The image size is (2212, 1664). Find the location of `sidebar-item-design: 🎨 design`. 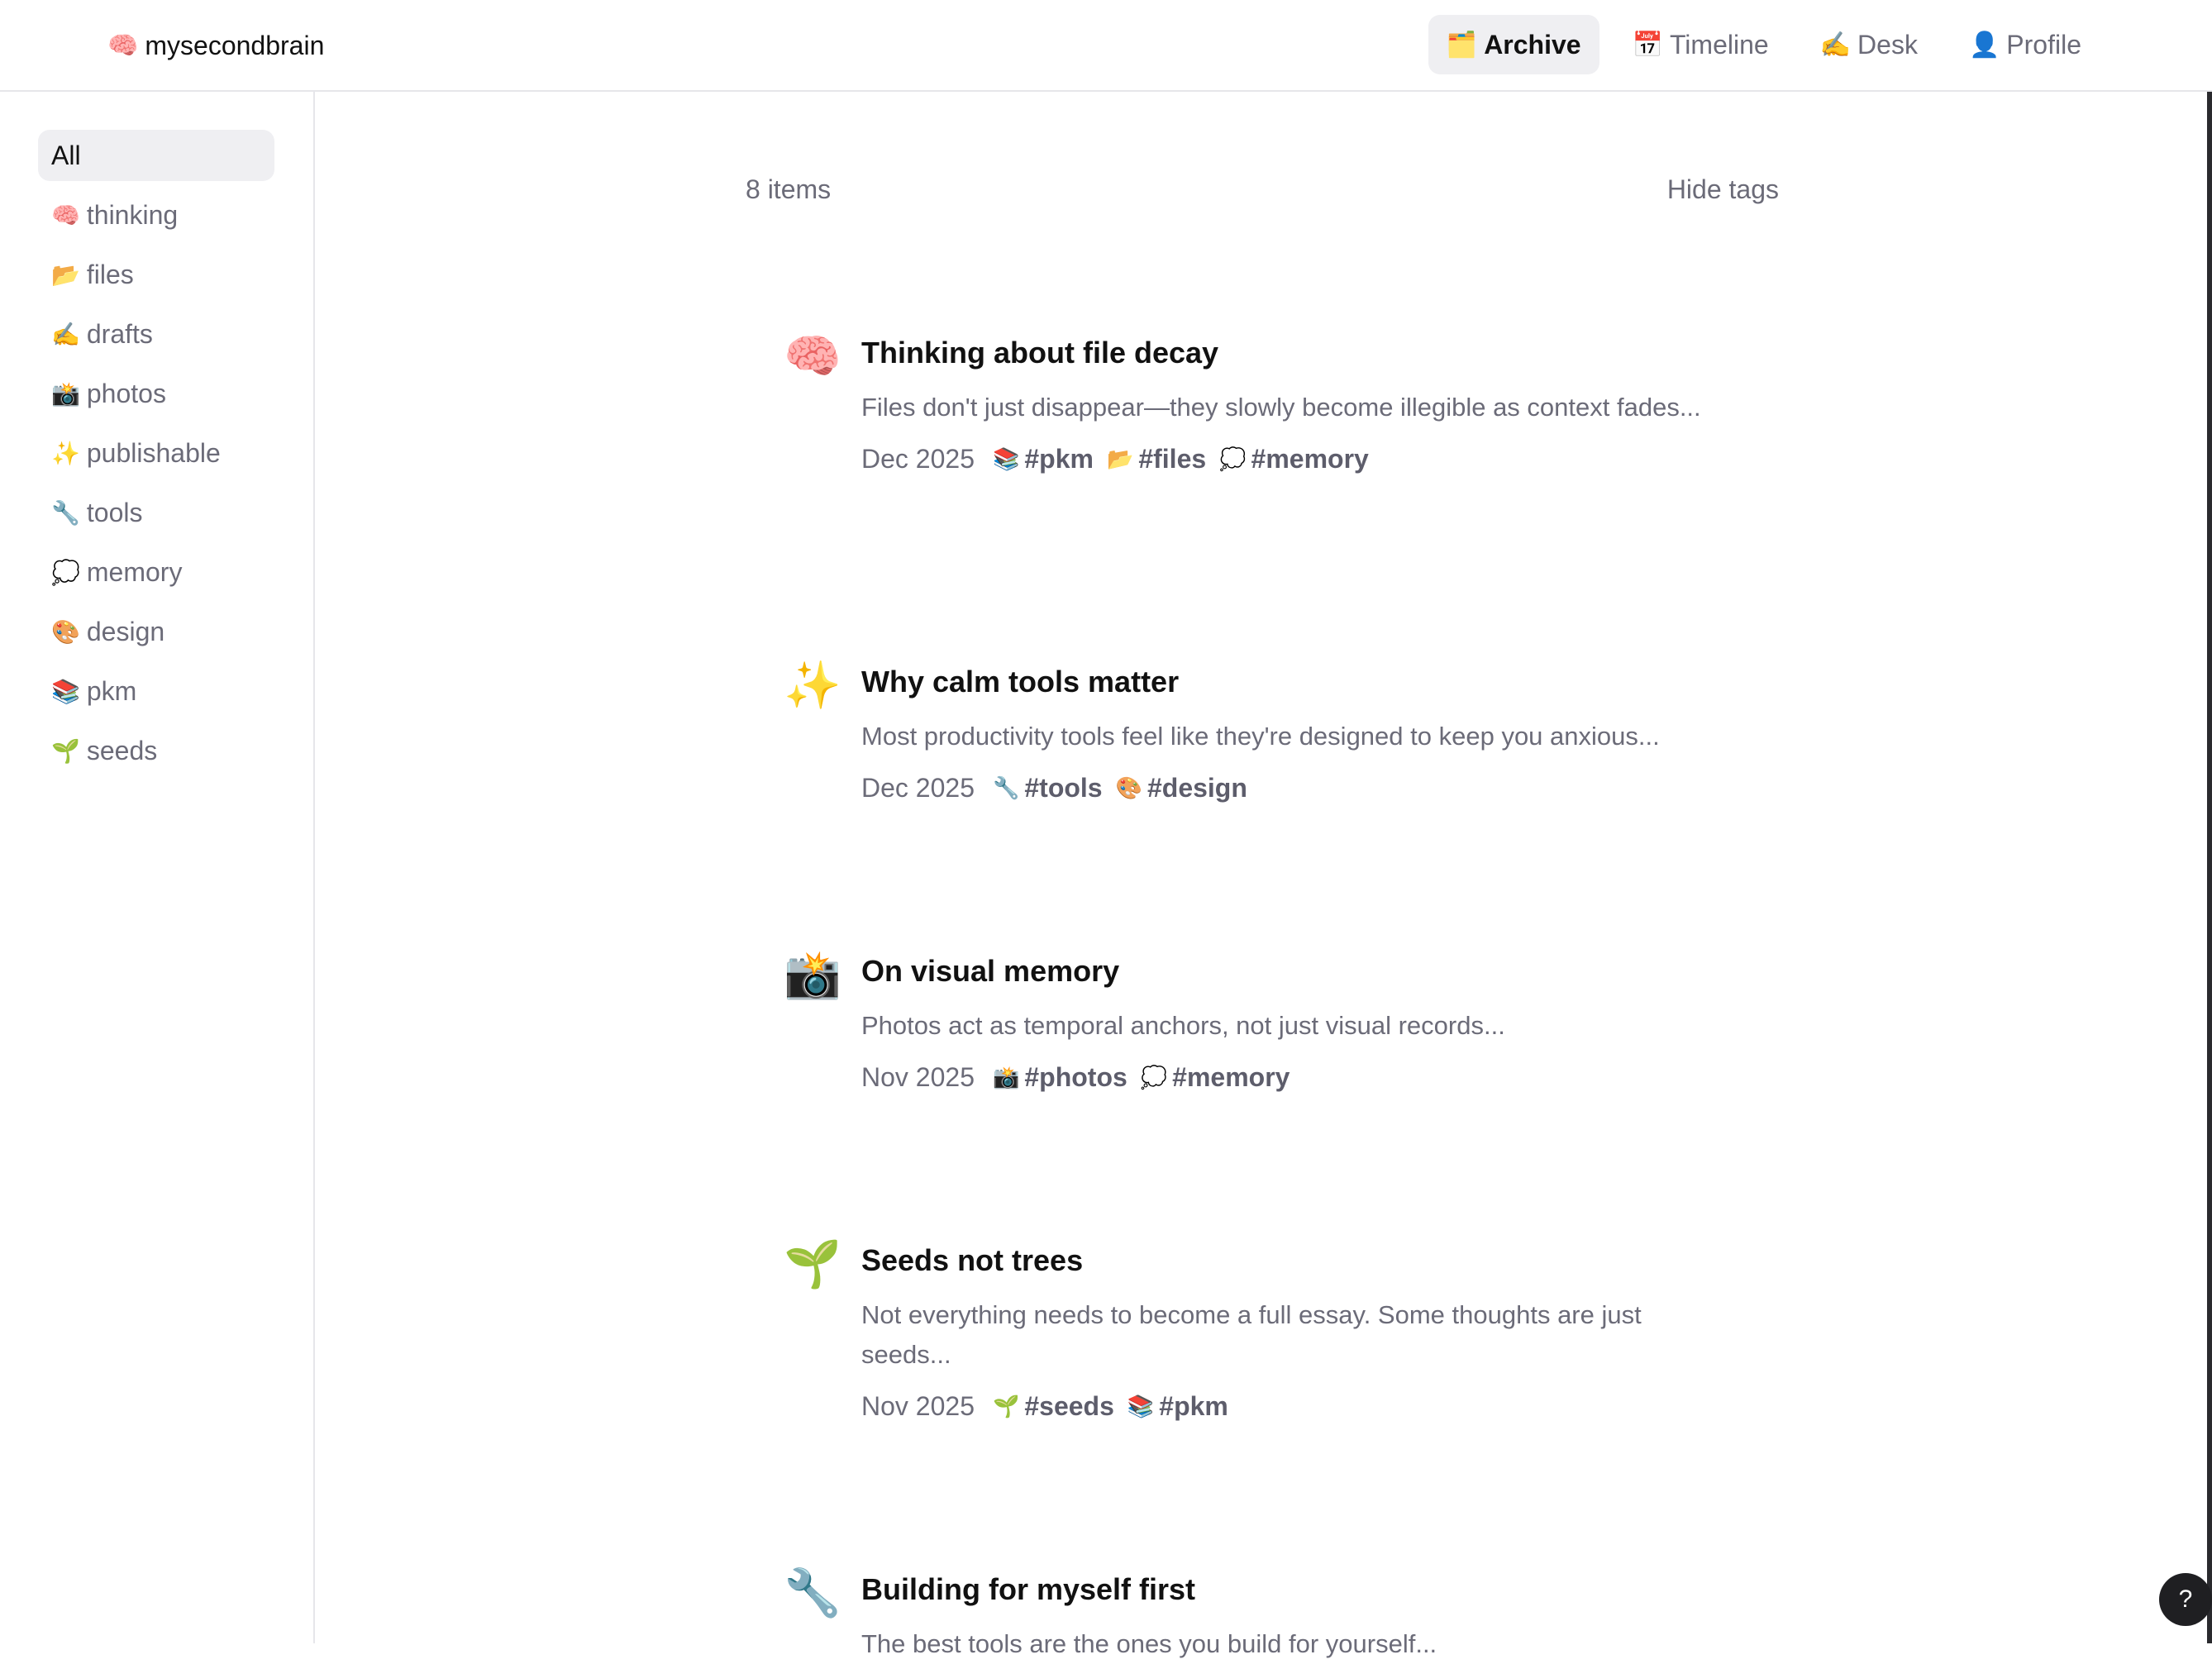

sidebar-item-design: 🎨 design is located at coordinates (156, 631).